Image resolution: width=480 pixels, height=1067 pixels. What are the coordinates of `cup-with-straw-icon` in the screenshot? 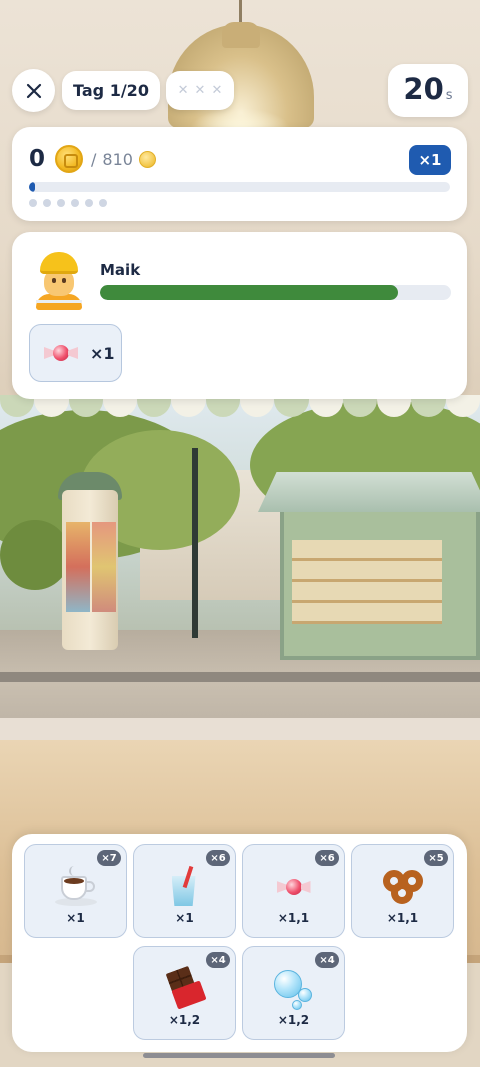 It's located at (185, 886).